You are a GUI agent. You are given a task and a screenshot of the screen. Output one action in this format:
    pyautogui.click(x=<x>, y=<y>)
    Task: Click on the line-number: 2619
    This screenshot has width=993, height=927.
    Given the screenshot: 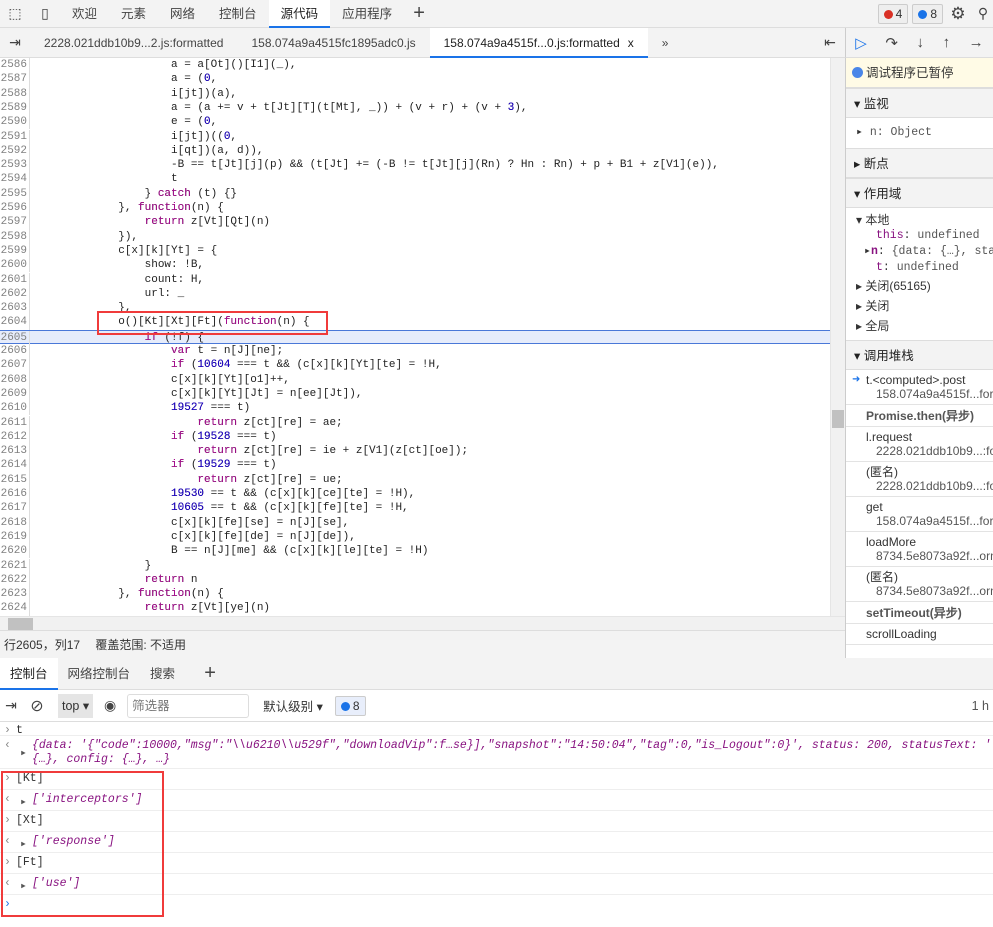 What is the action you would take?
    pyautogui.click(x=15, y=537)
    